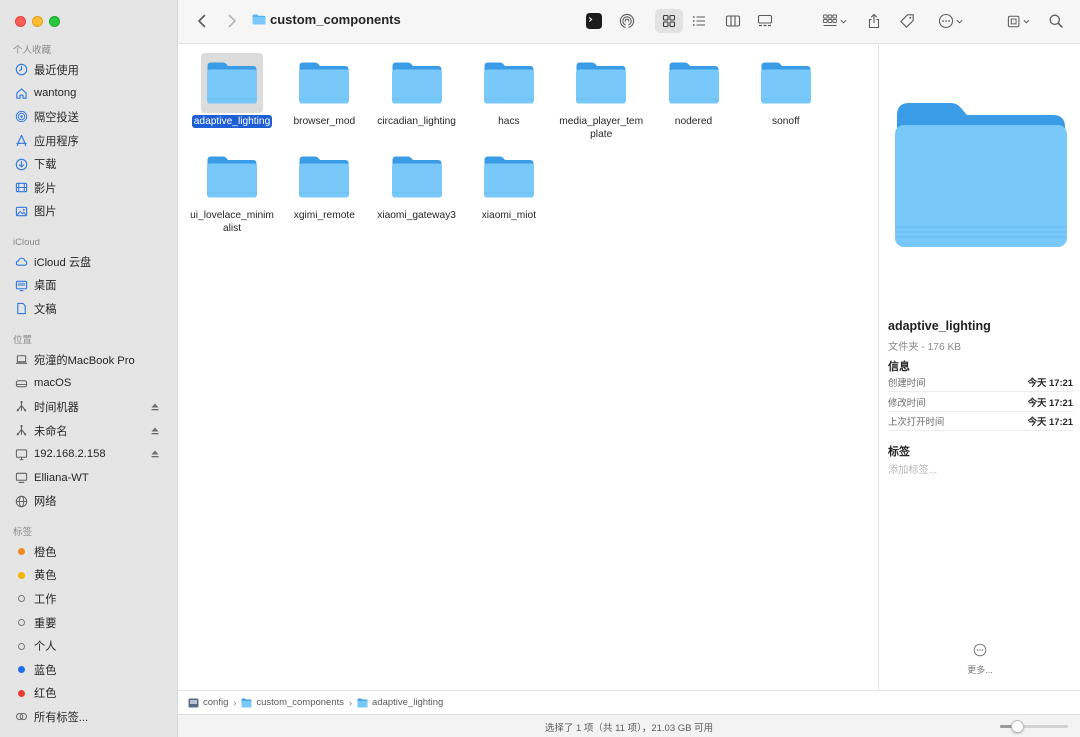 This screenshot has height=737, width=1080. I want to click on sidebar-location-item-2: 时间机器, so click(89, 407).